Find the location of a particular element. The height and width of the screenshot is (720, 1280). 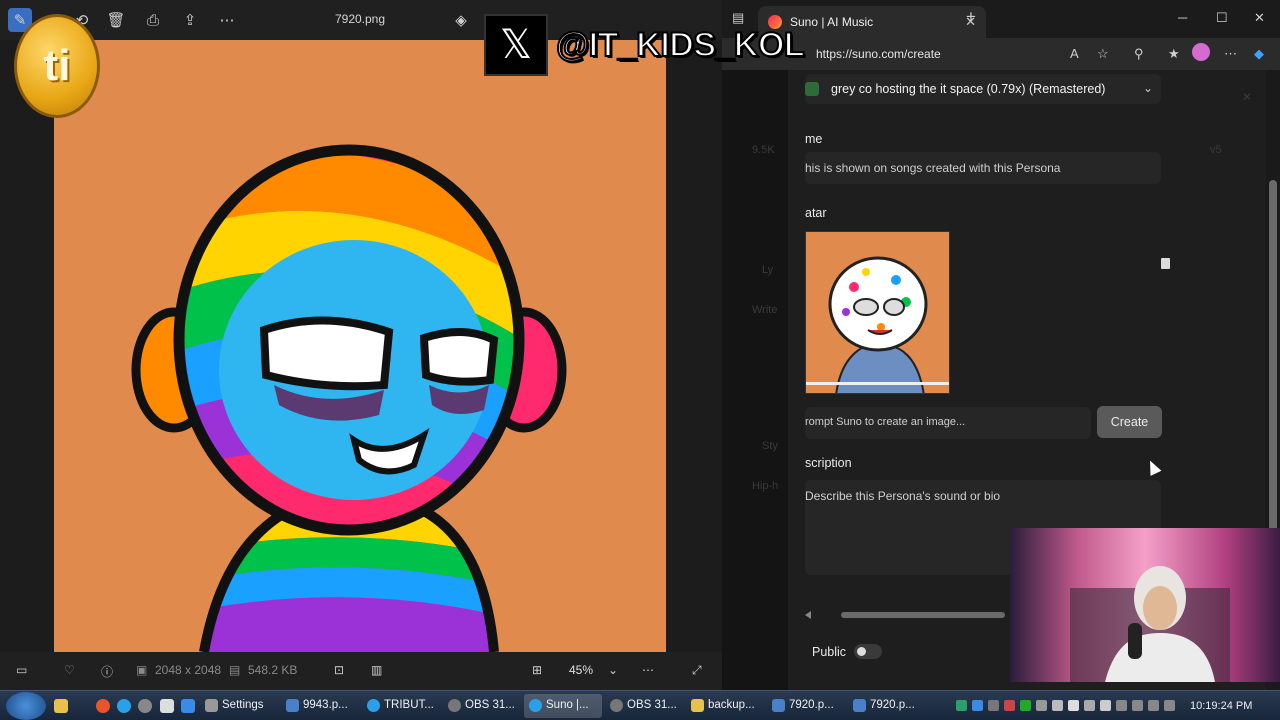

coin-text: ti is located at coordinates (57, 65).